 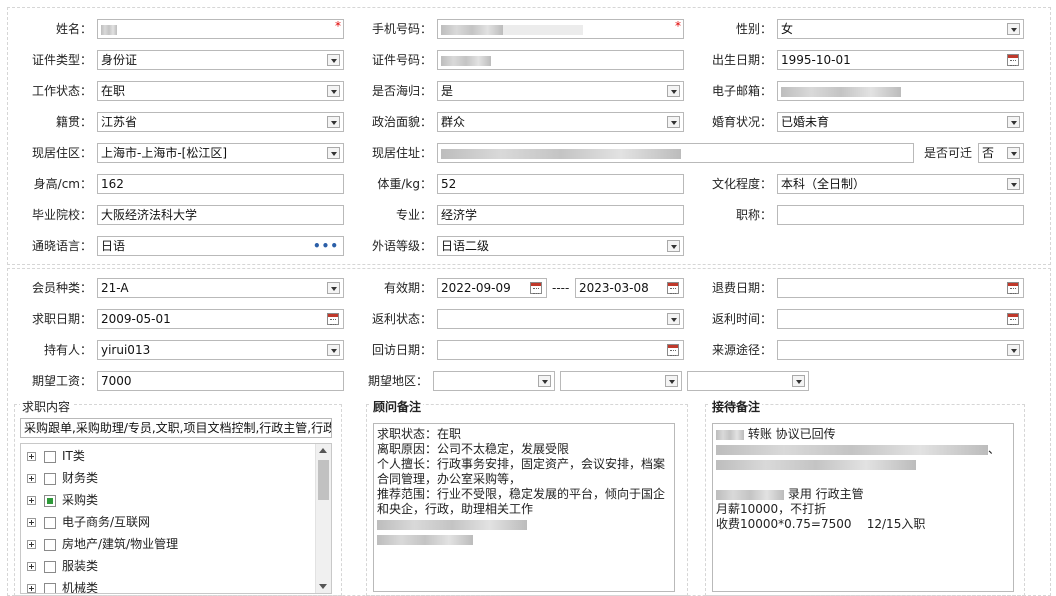 What do you see at coordinates (675, 153) in the screenshot?
I see `address-field` at bounding box center [675, 153].